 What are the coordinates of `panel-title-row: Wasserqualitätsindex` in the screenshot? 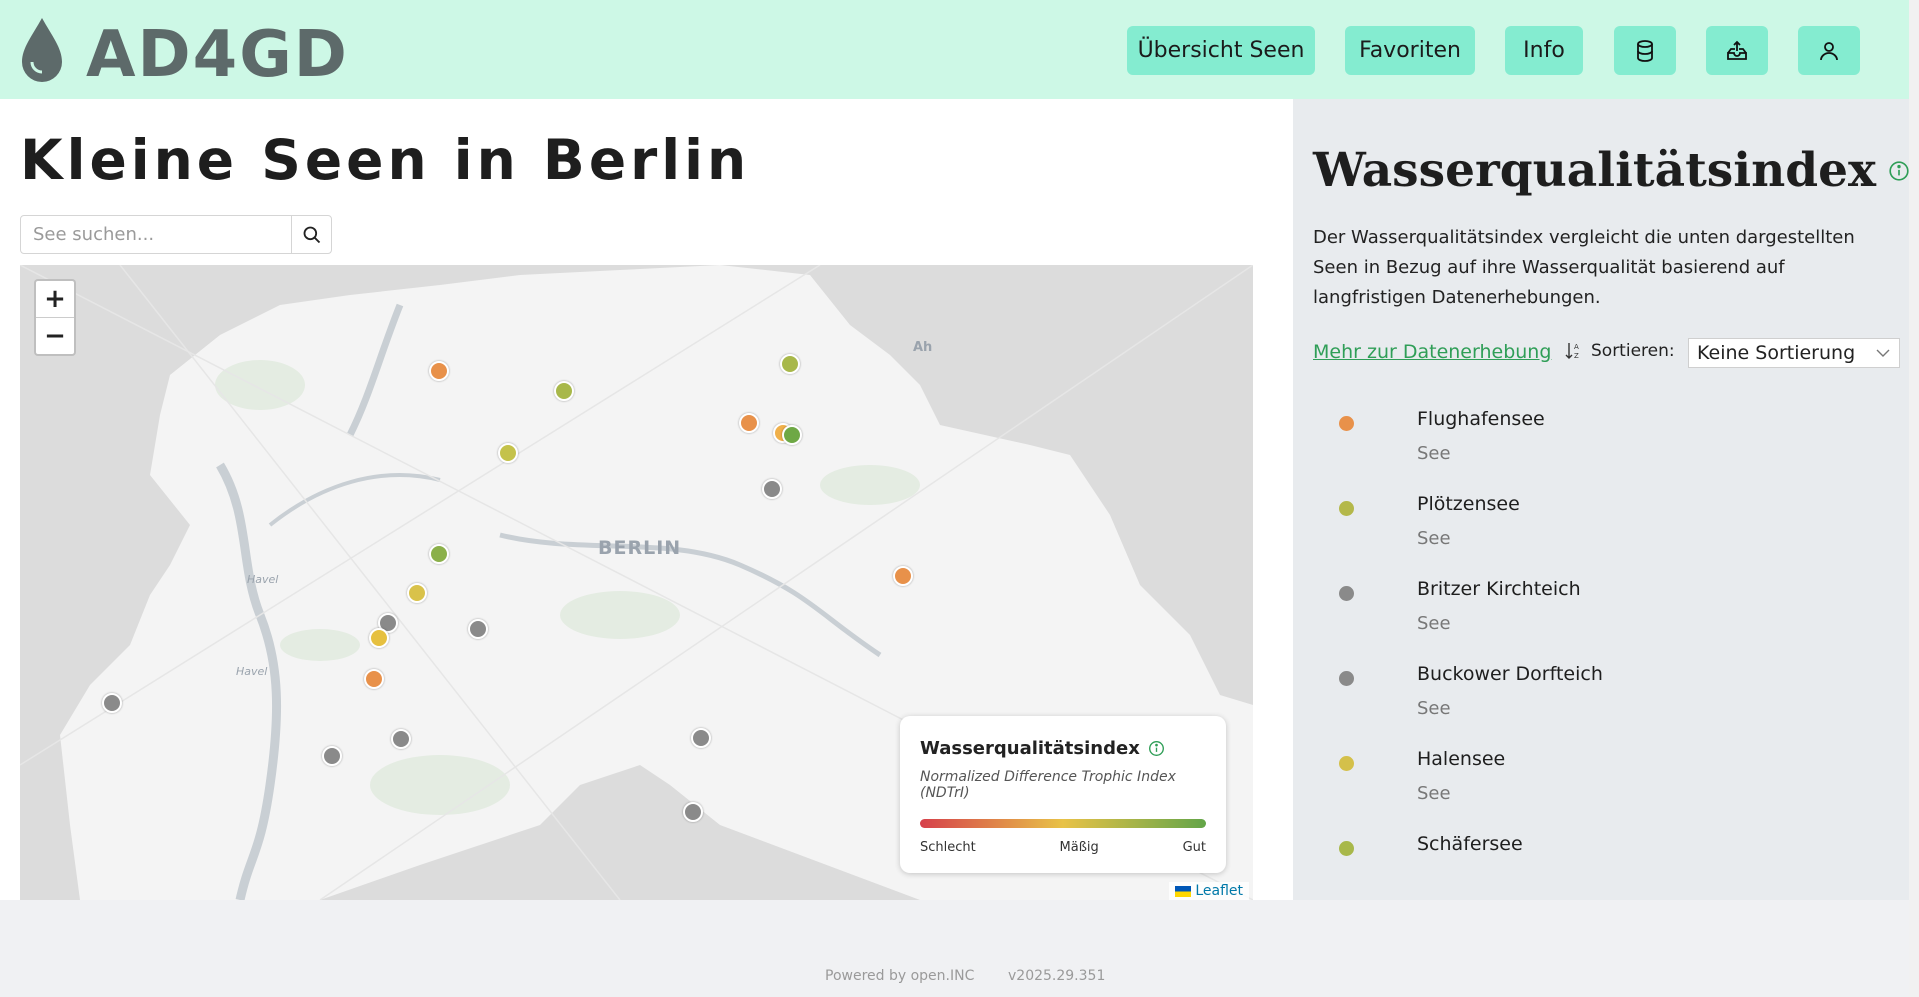 It's located at (1611, 170).